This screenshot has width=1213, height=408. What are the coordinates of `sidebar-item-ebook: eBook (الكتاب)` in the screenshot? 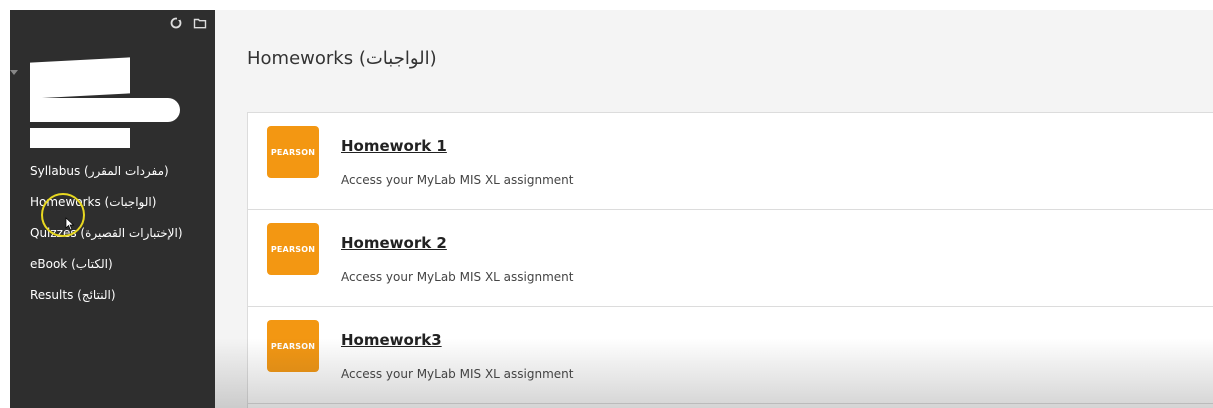 It's located at (106, 271).